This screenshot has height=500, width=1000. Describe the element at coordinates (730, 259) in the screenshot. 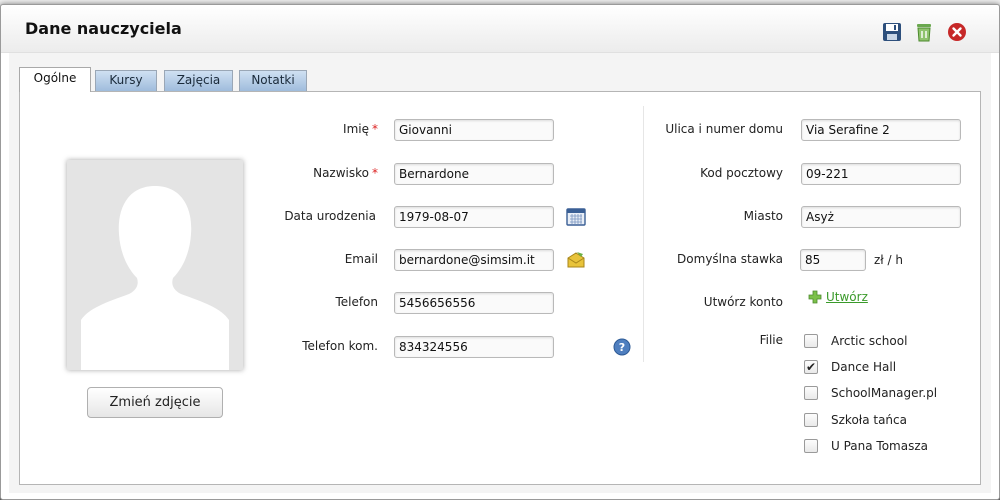

I see `rate-label: Domyślna stawka` at that location.